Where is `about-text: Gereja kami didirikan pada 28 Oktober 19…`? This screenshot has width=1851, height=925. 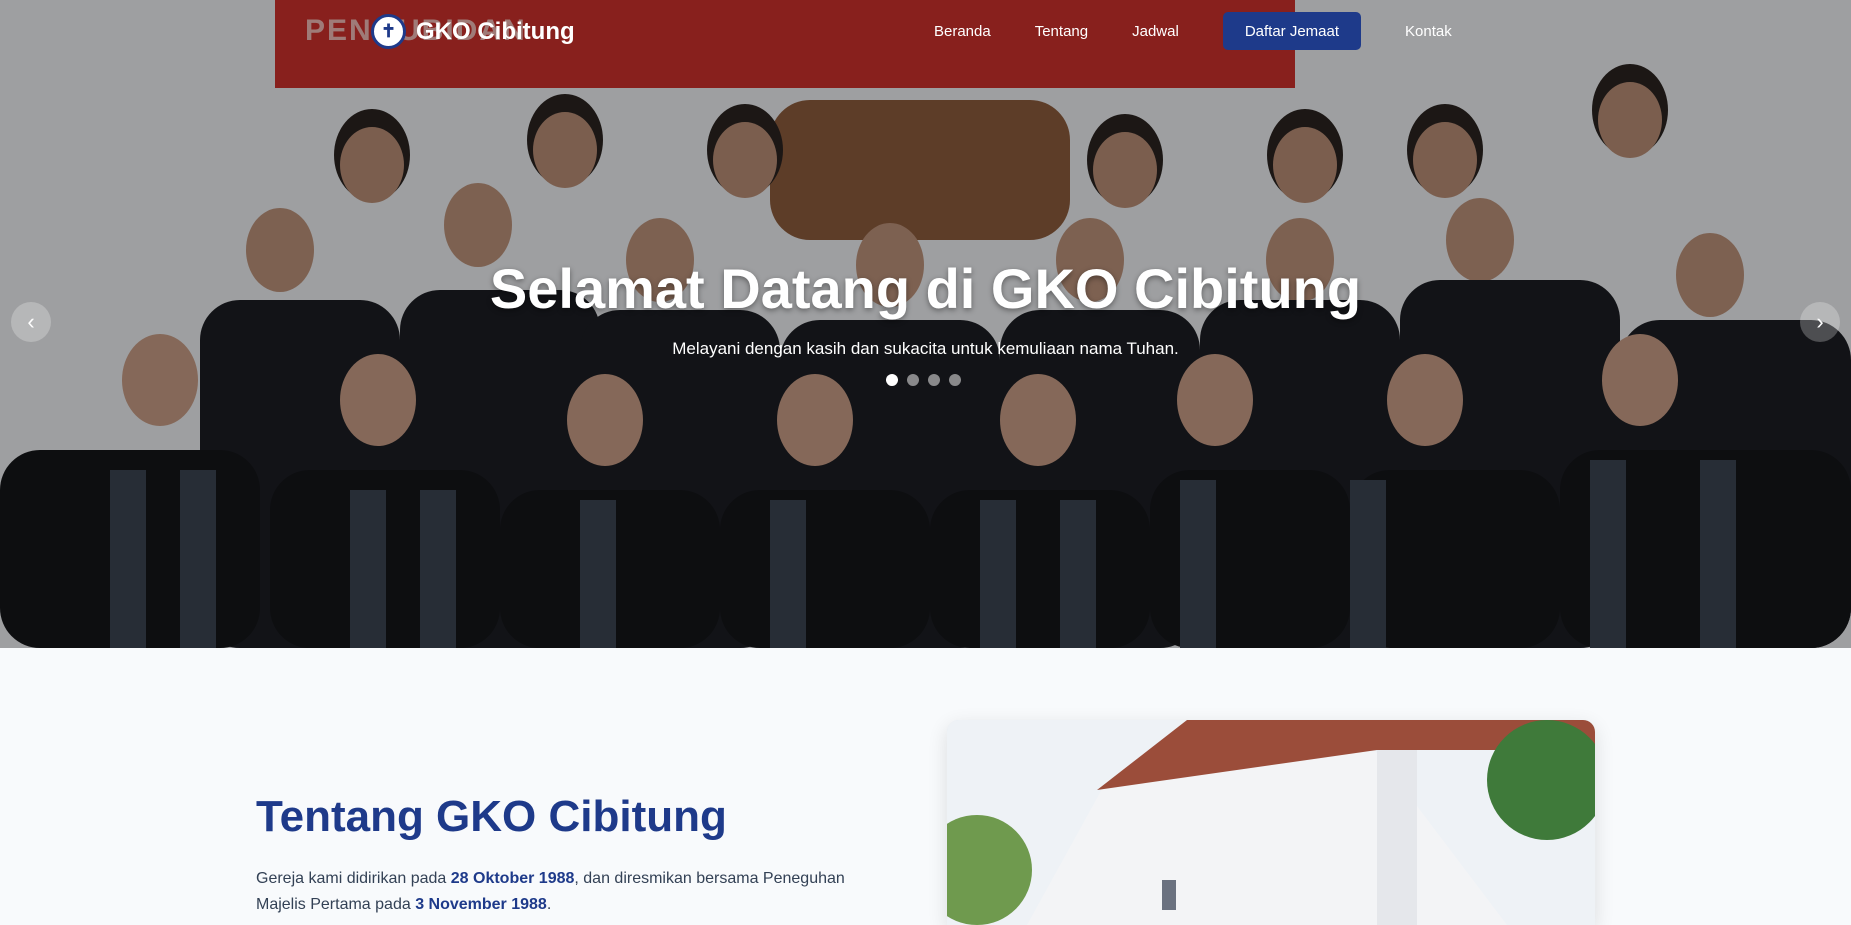
about-text: Gereja kami didirikan pada 28 Oktober 19… is located at coordinates (566, 892).